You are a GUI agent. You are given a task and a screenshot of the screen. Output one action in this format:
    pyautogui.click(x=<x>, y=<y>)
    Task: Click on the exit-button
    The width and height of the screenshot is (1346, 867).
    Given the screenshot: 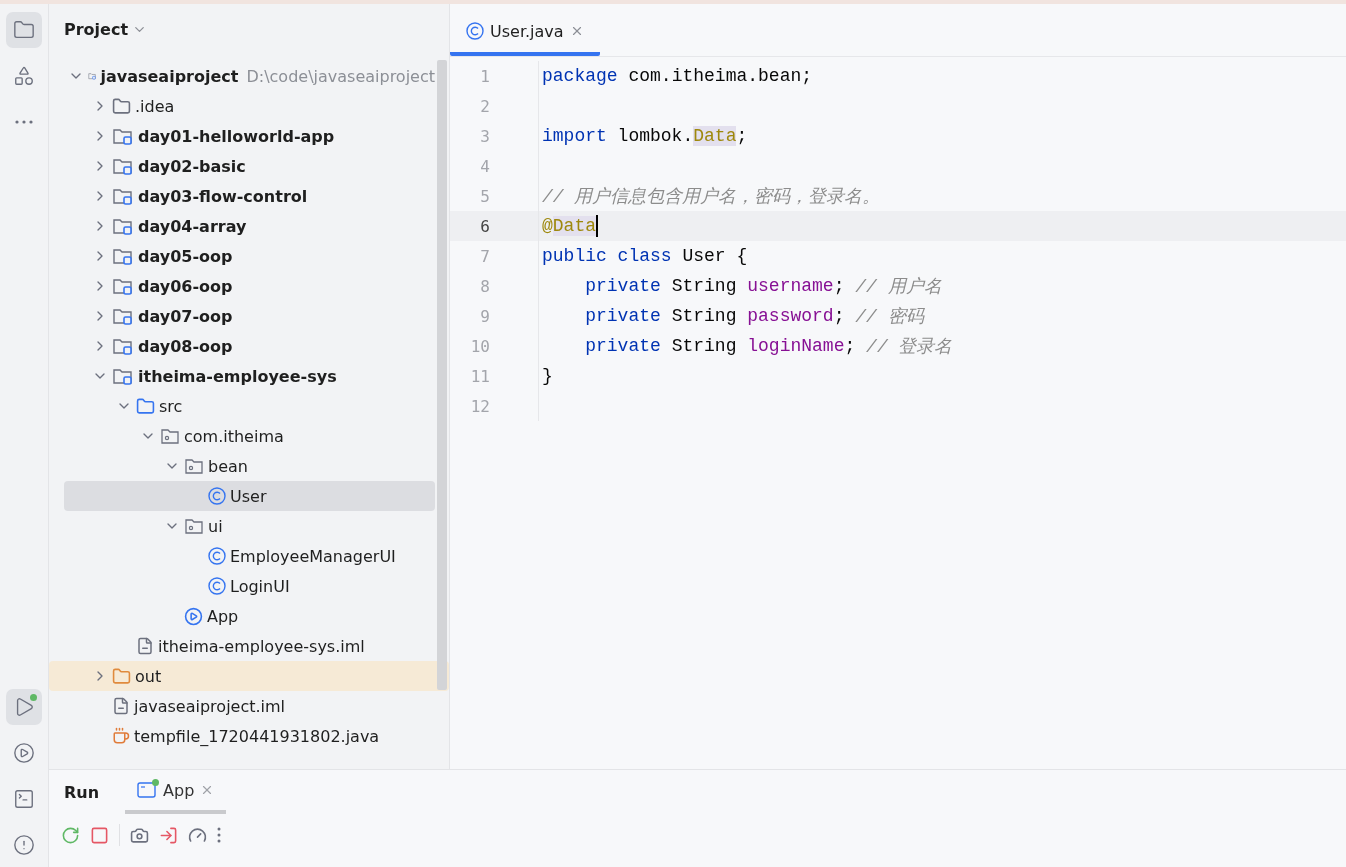 What is the action you would take?
    pyautogui.click(x=168, y=835)
    